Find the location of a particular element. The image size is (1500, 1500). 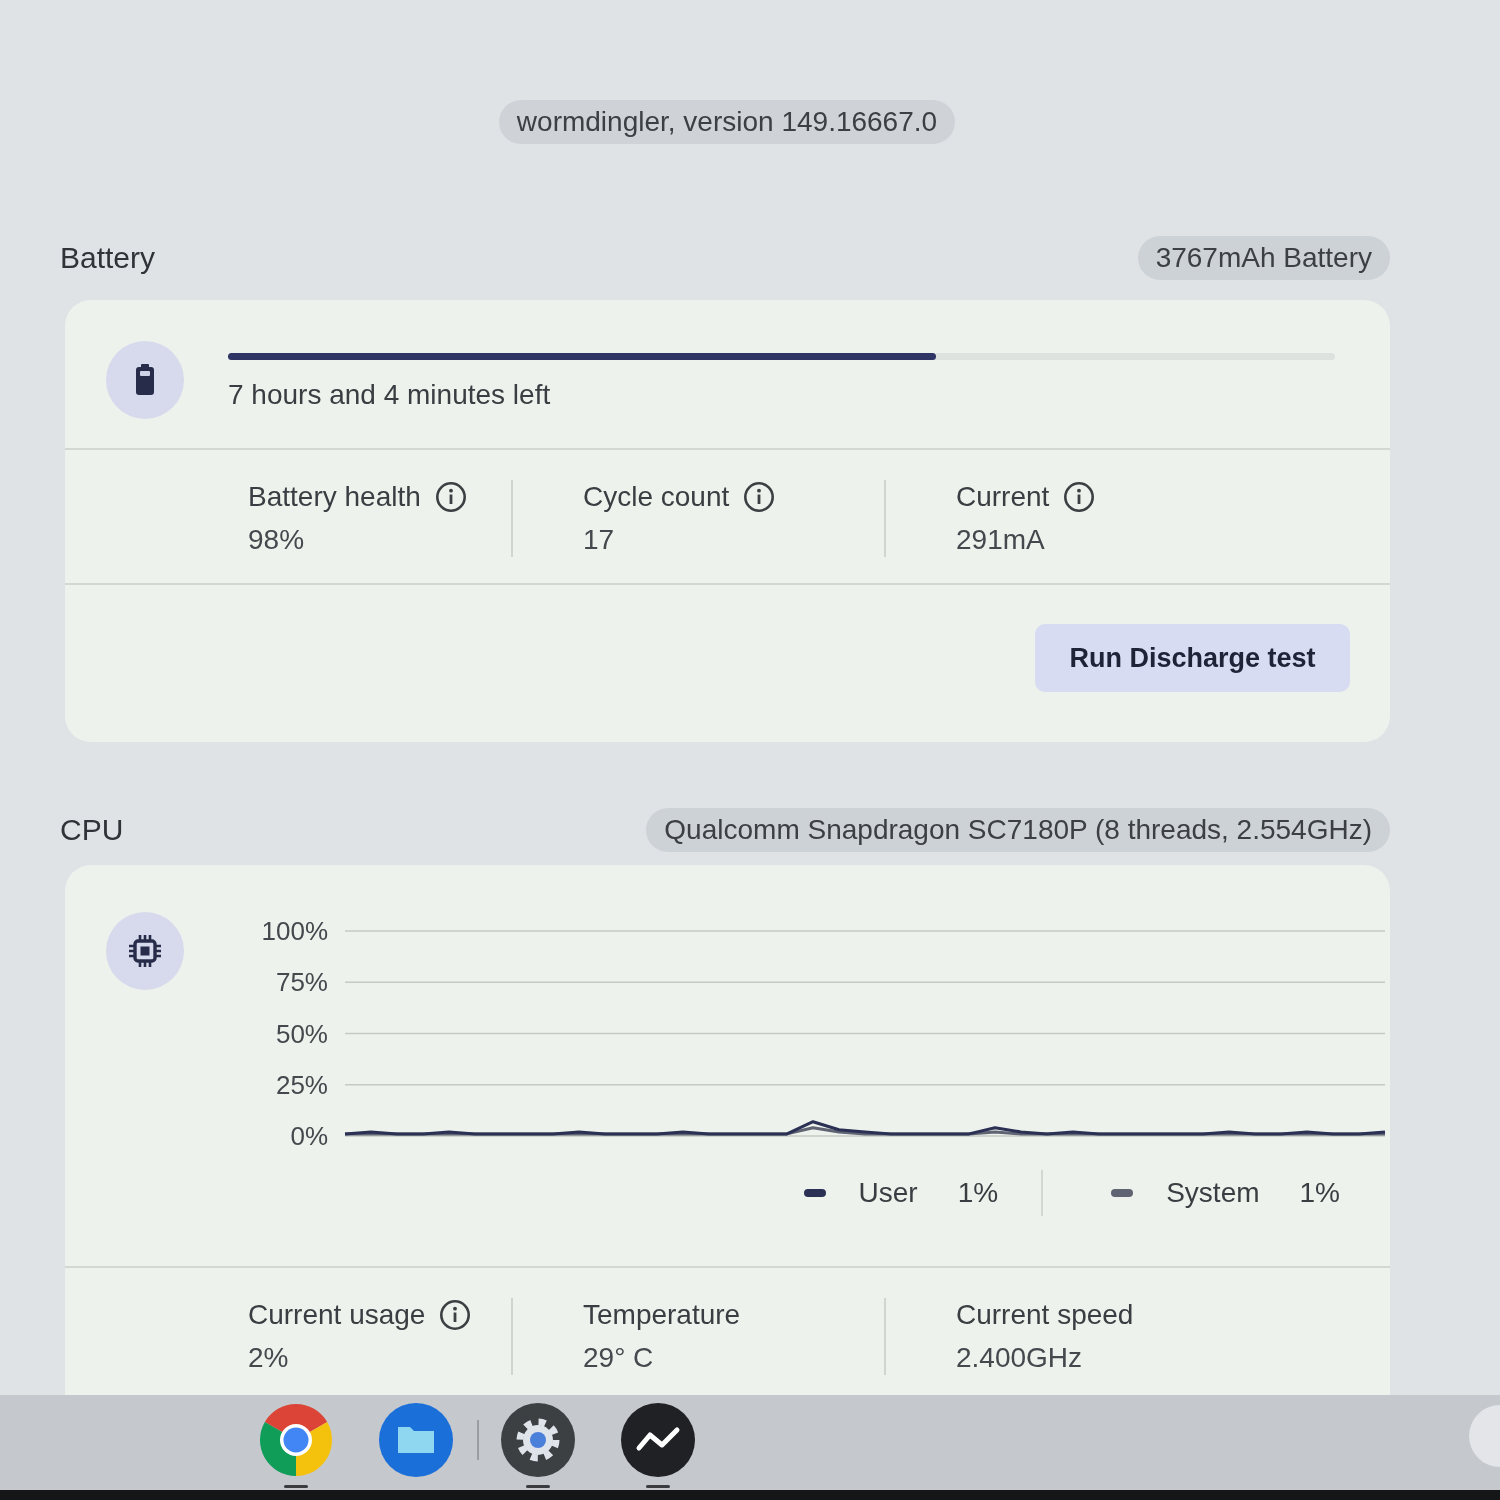

metric-label: Temperature is located at coordinates (662, 1315).